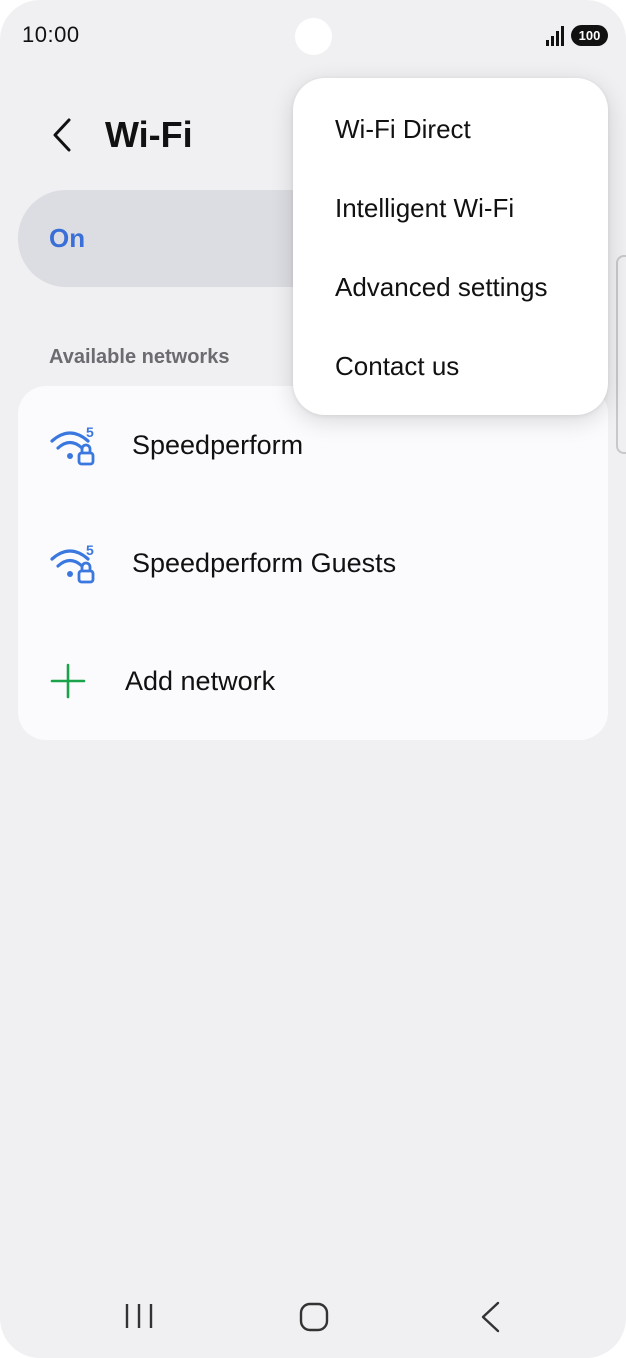  Describe the element at coordinates (149, 134) in the screenshot. I see `page-title: Wi-Fi` at that location.